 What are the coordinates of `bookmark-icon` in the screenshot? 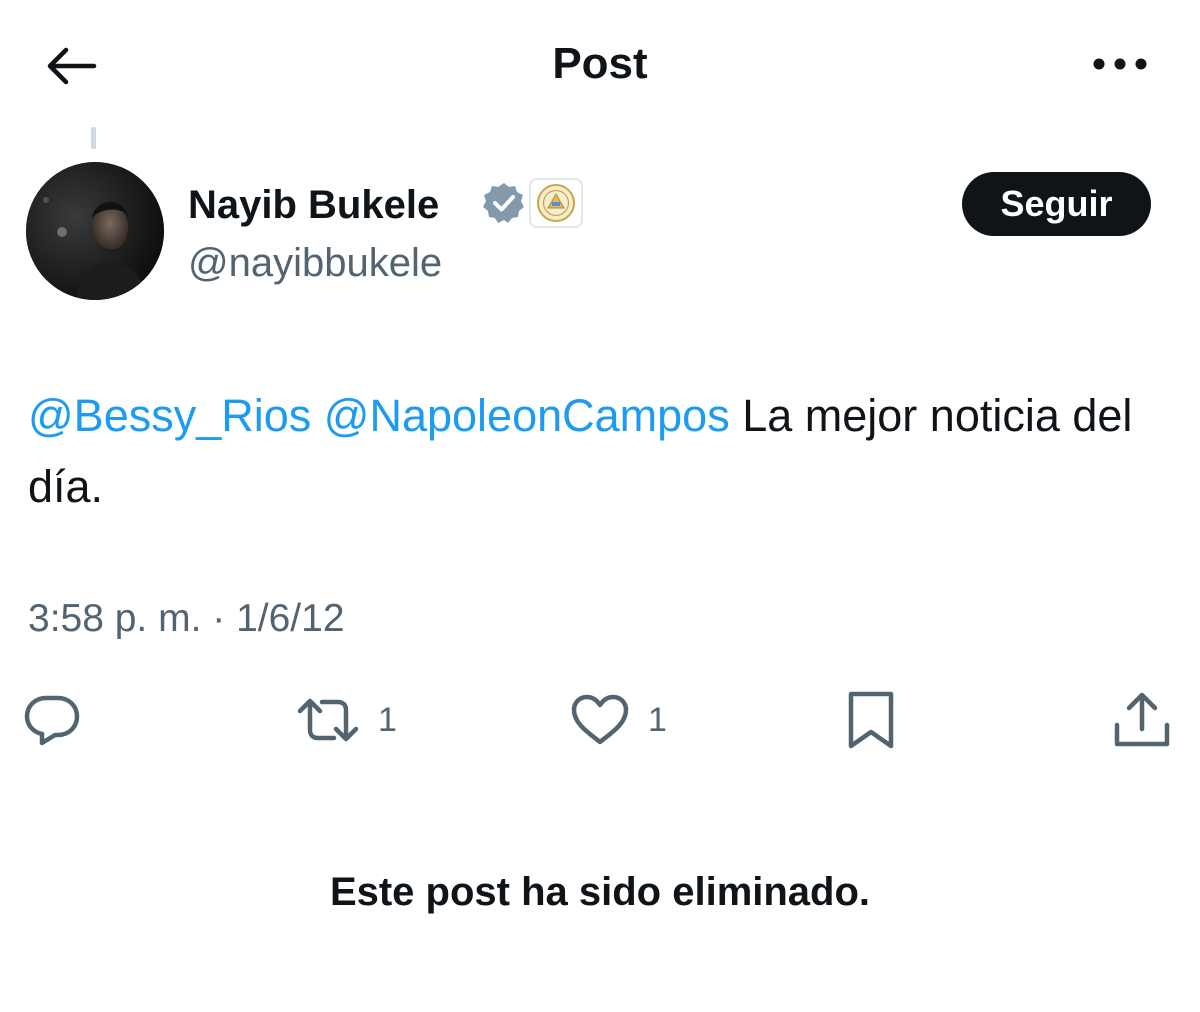 It's located at (871, 720).